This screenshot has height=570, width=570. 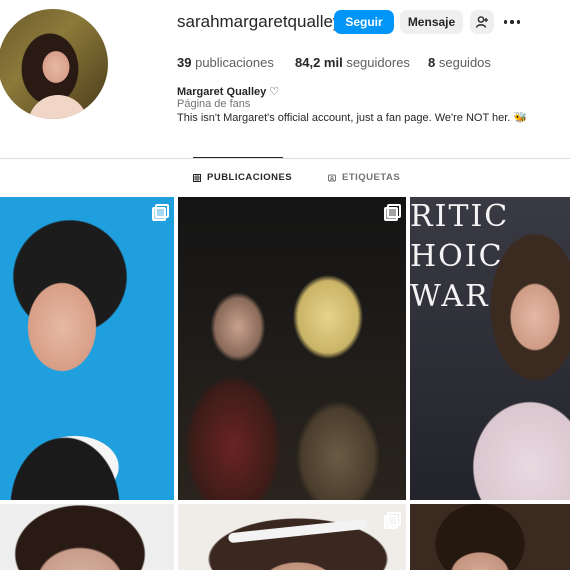 I want to click on tab-posts-label: PUBLICACIONES, so click(x=250, y=177).